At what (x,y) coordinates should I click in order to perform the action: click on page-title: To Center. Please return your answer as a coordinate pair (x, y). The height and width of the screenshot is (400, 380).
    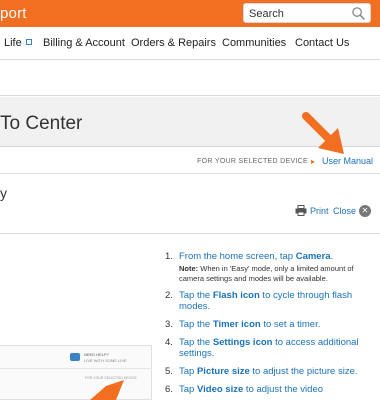
    Looking at the image, I should click on (41, 123).